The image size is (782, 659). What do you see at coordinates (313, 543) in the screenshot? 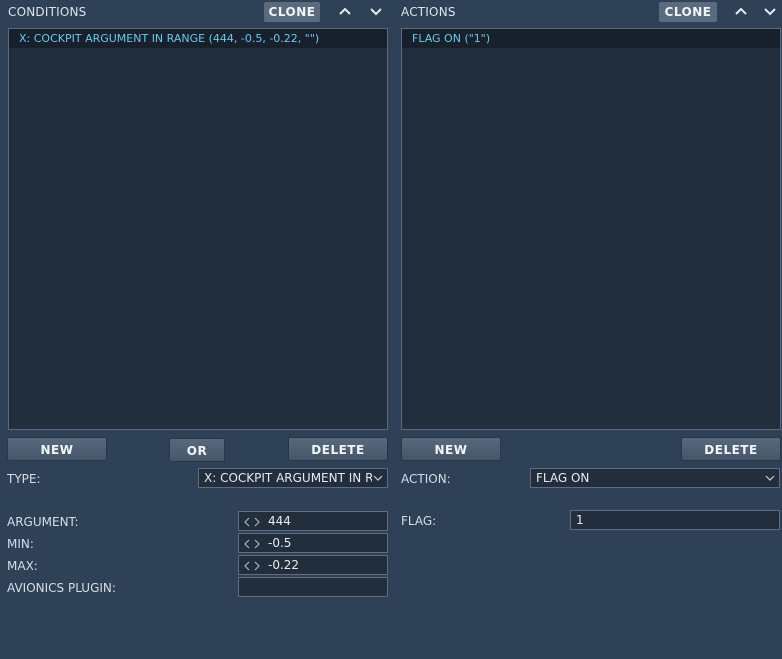
I see `min-field: -0.5` at bounding box center [313, 543].